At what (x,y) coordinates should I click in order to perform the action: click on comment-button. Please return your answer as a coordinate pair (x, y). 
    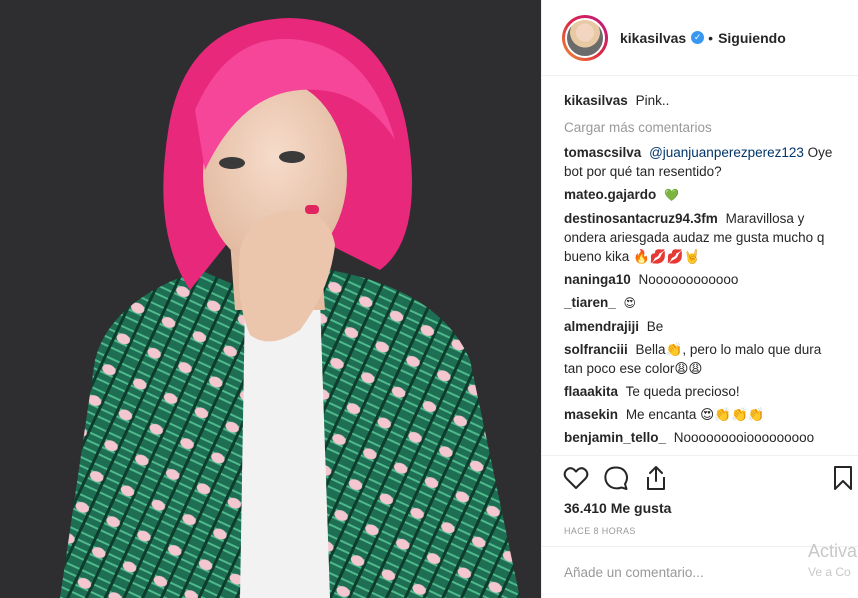
    Looking at the image, I should click on (616, 478).